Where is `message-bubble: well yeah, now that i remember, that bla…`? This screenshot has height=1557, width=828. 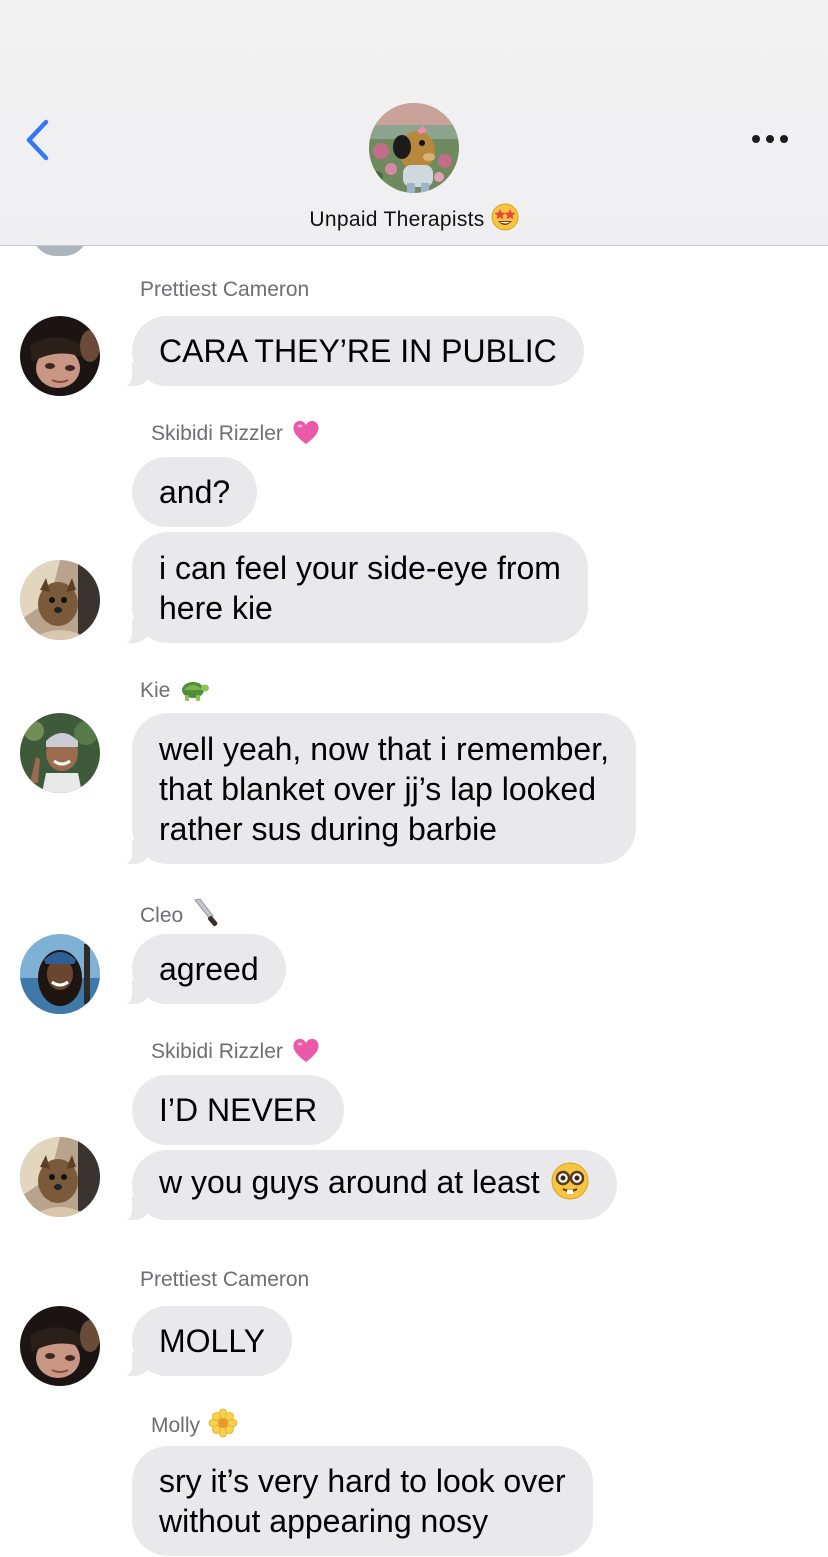
message-bubble: well yeah, now that i remember, that bla… is located at coordinates (375, 789).